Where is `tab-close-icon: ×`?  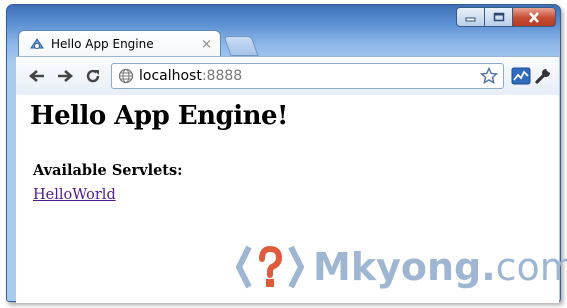
tab-close-icon: × is located at coordinates (206, 44).